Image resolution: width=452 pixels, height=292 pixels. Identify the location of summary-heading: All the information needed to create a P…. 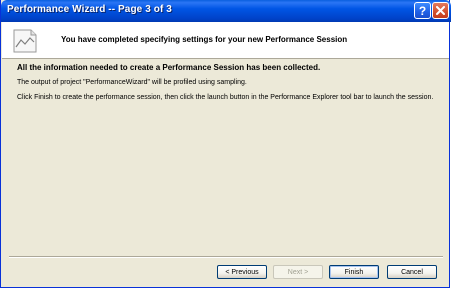
(169, 67).